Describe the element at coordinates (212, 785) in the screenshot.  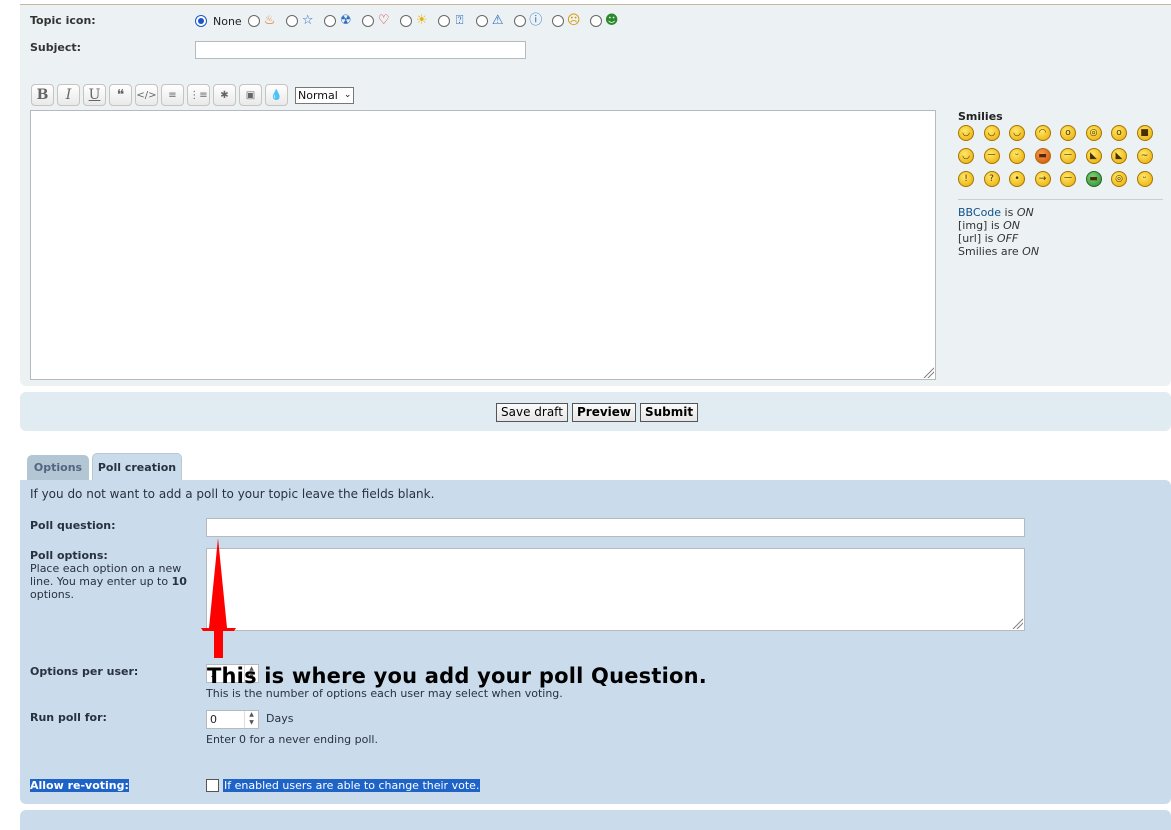
I see `allow-revoting-checkbox` at that location.